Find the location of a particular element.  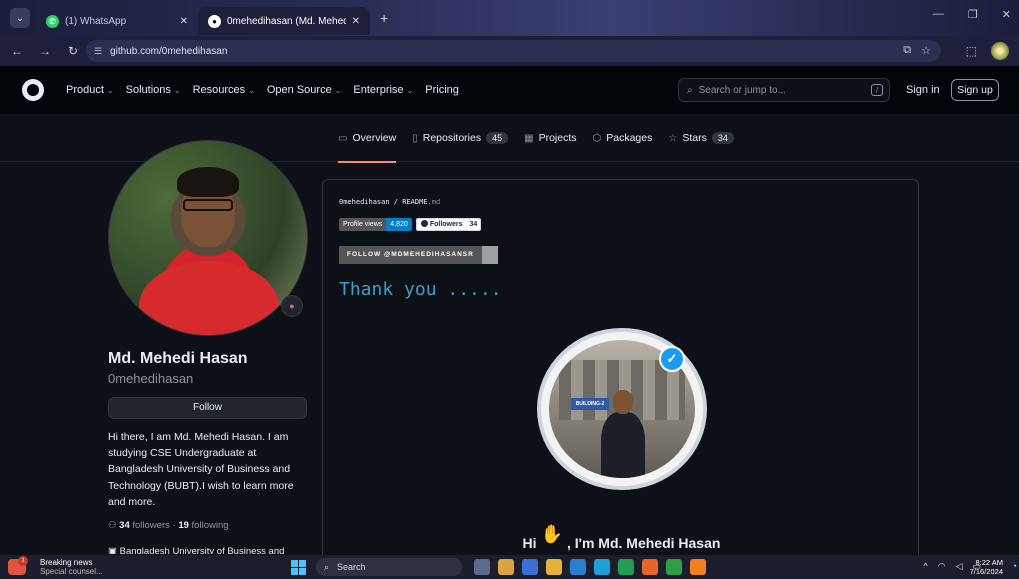

profile-views-badge: Profile views 4,820 is located at coordinates (375, 224).